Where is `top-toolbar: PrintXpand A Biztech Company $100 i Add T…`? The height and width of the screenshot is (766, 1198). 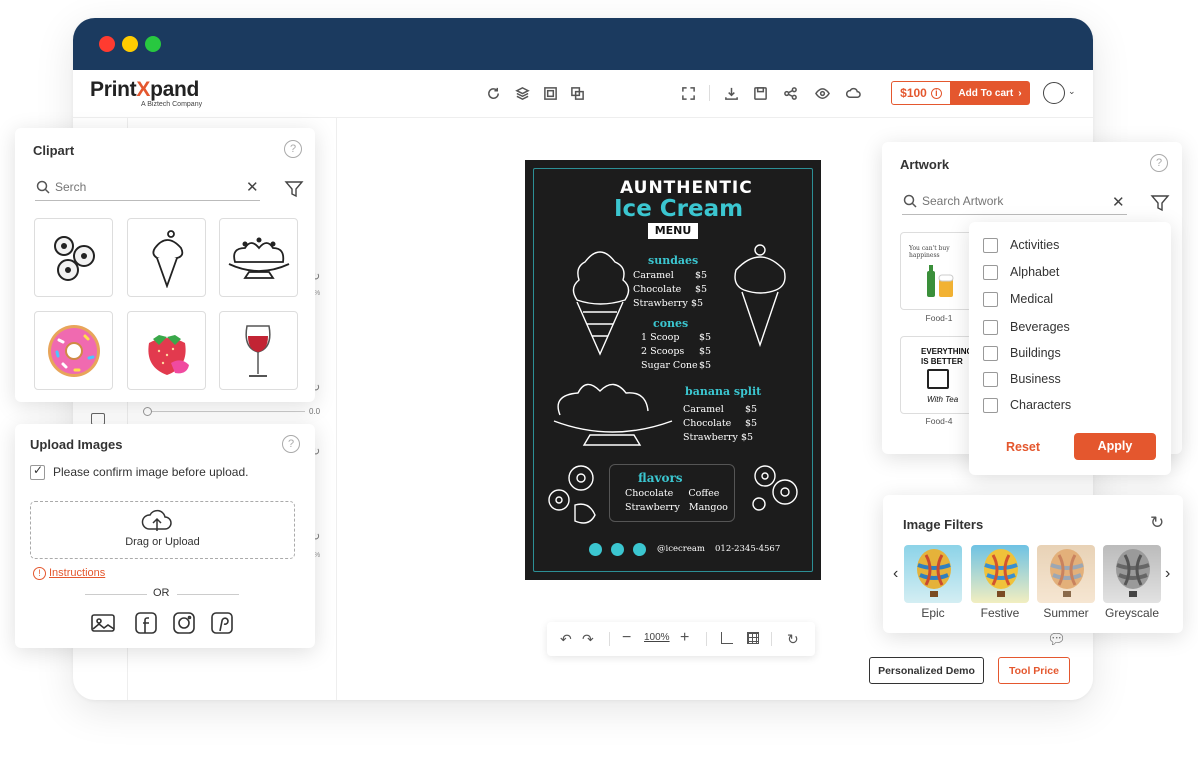 top-toolbar: PrintXpand A Biztech Company $100 i Add T… is located at coordinates (583, 94).